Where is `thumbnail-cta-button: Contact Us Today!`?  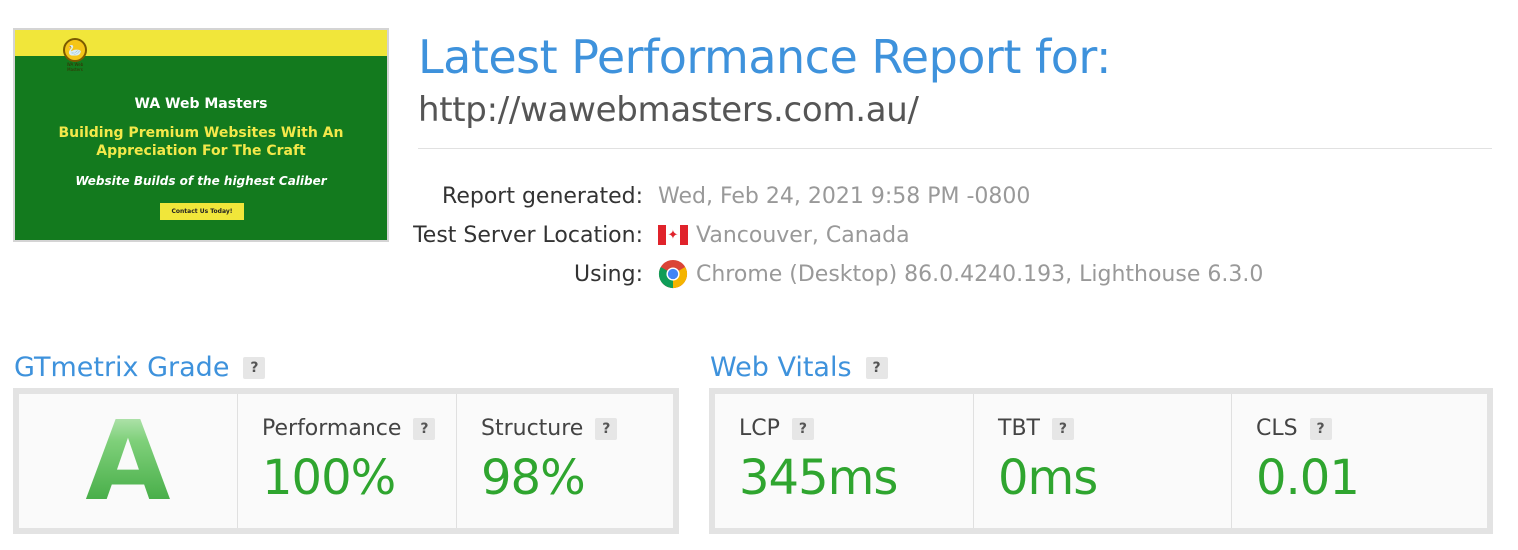 thumbnail-cta-button: Contact Us Today! is located at coordinates (202, 211).